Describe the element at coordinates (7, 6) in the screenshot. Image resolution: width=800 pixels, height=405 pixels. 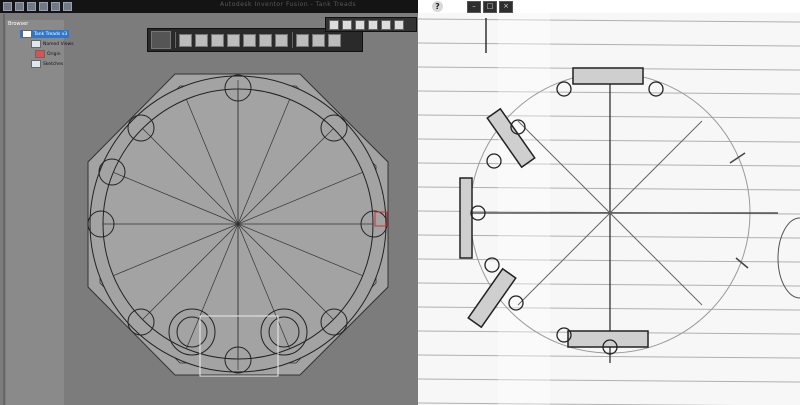
I see `app-menu-icon` at that location.